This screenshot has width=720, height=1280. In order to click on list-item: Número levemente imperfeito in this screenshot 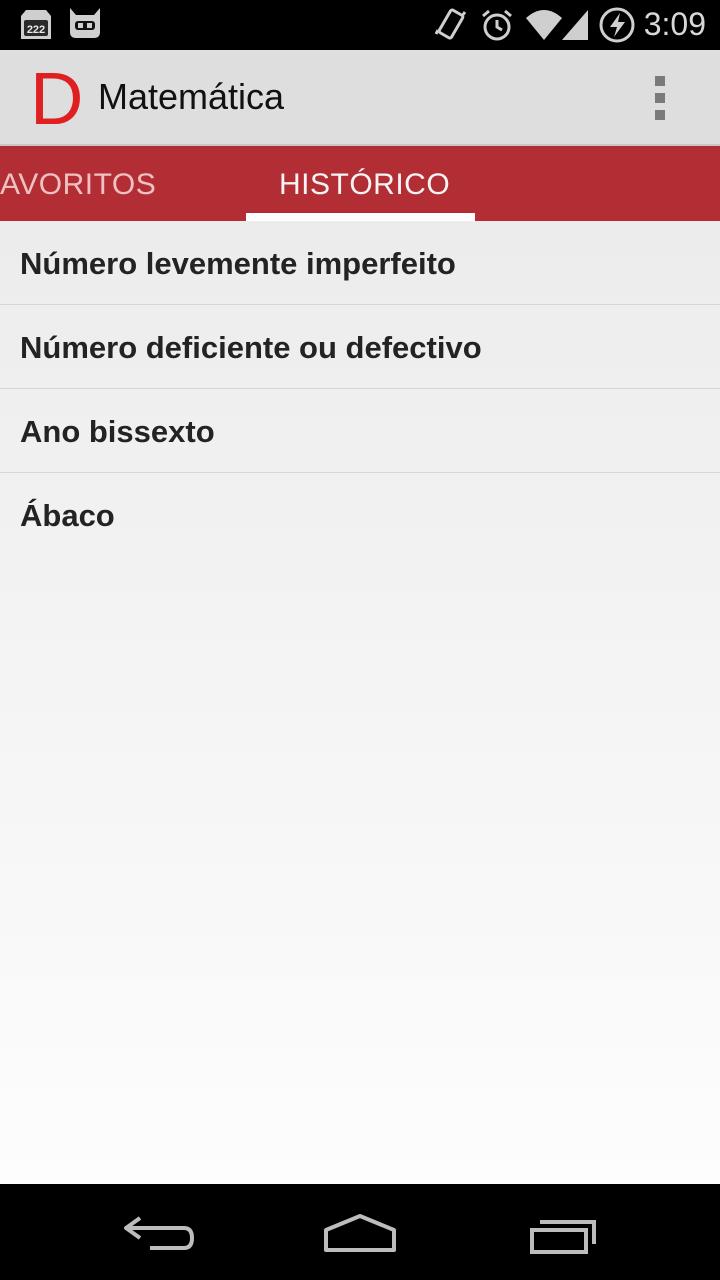, I will do `click(360, 263)`.